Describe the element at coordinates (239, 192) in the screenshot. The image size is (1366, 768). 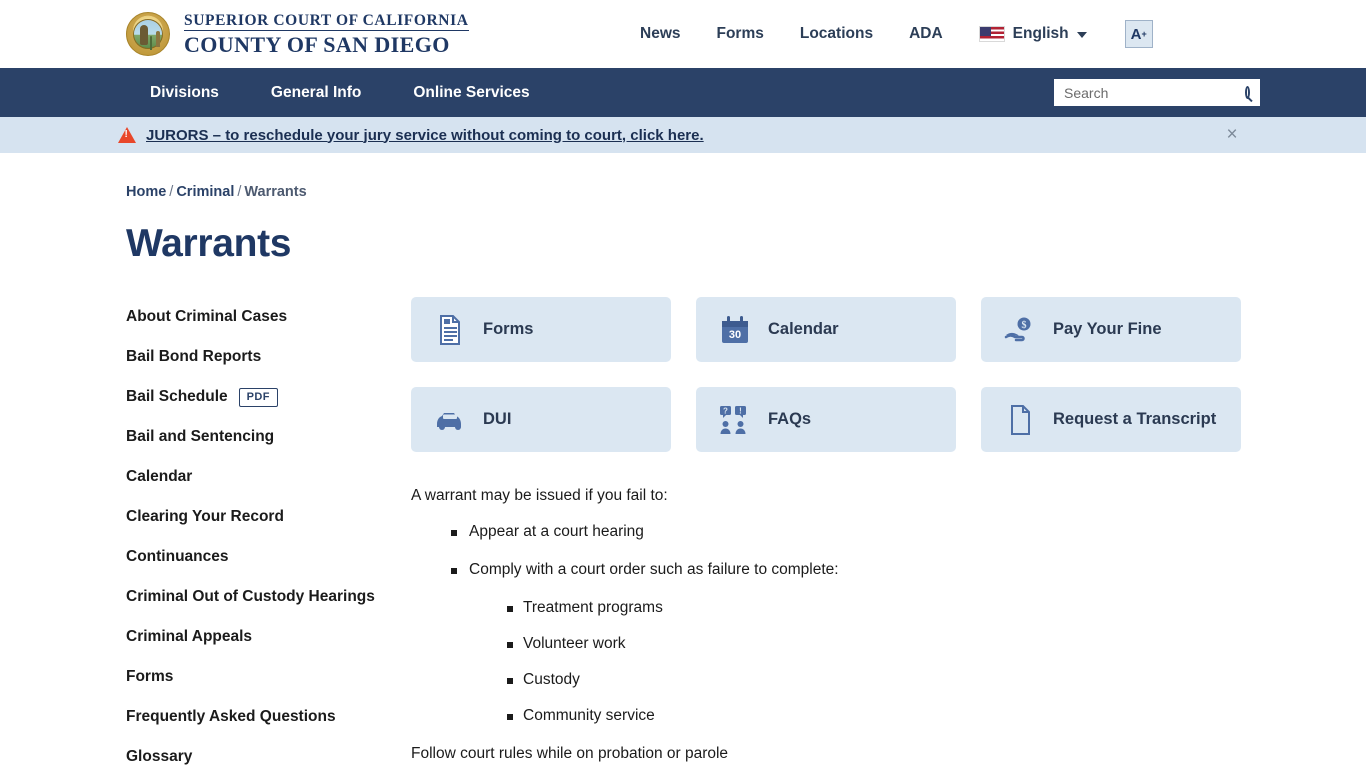
I see `breadcrumb-sep-2: /` at that location.